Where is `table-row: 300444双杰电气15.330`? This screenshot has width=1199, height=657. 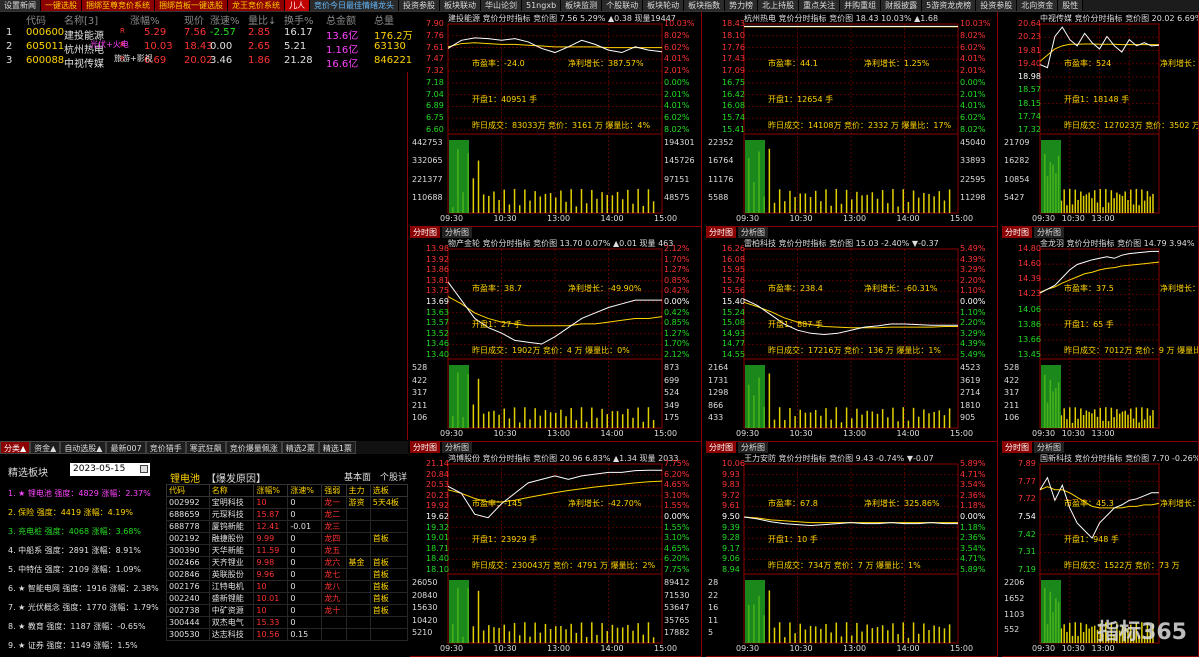 table-row: 300444双杰电气15.330 is located at coordinates (287, 623).